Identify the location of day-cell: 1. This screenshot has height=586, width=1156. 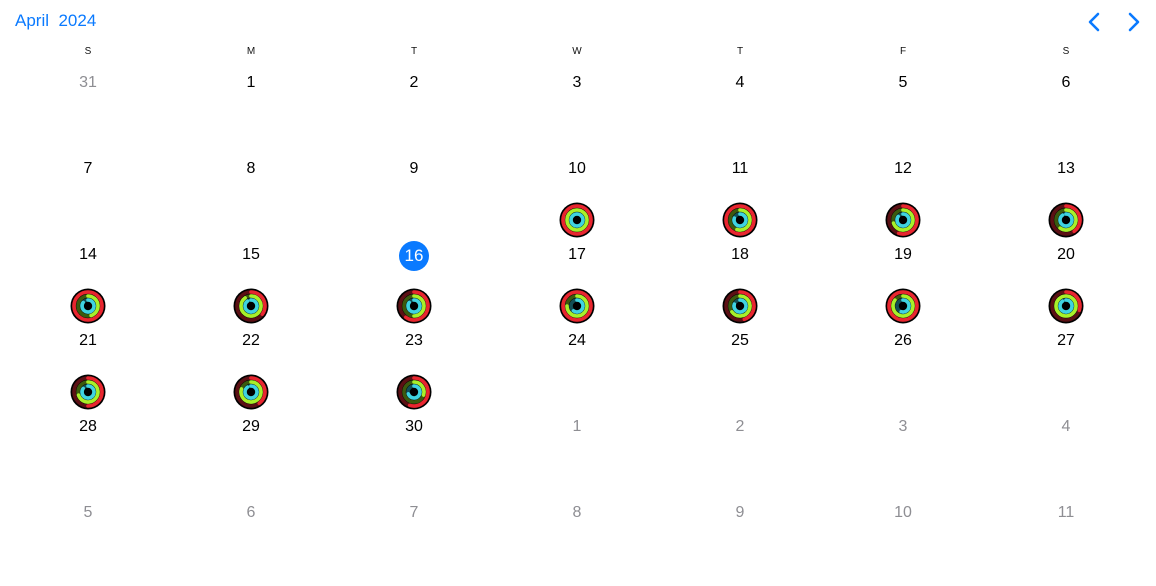
(251, 83).